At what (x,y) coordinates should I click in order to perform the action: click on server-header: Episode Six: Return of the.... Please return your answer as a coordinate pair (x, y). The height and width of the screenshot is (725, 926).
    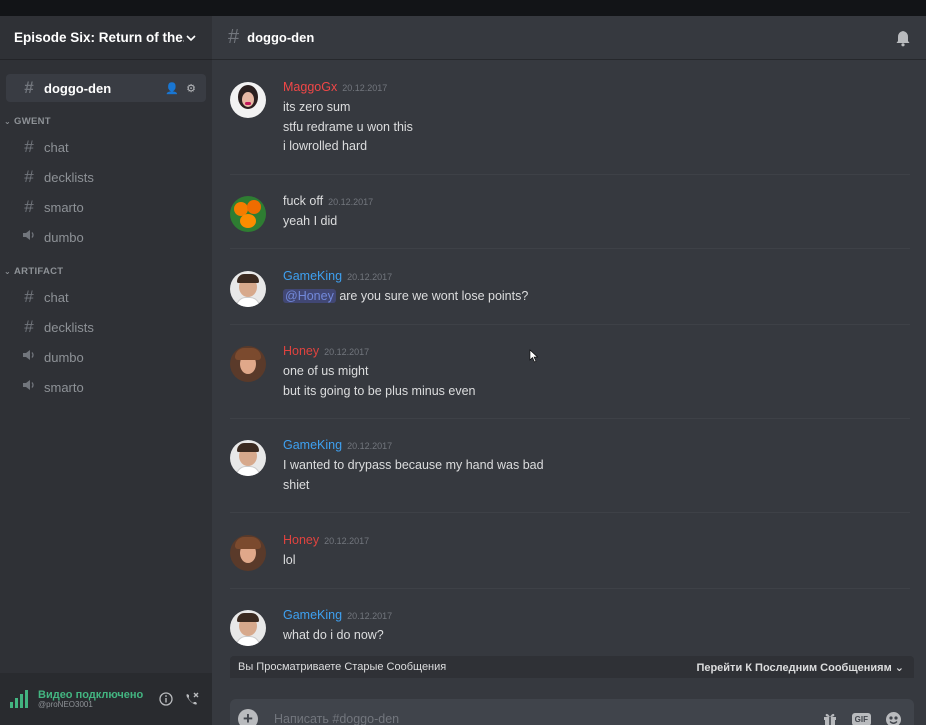
    Looking at the image, I should click on (106, 38).